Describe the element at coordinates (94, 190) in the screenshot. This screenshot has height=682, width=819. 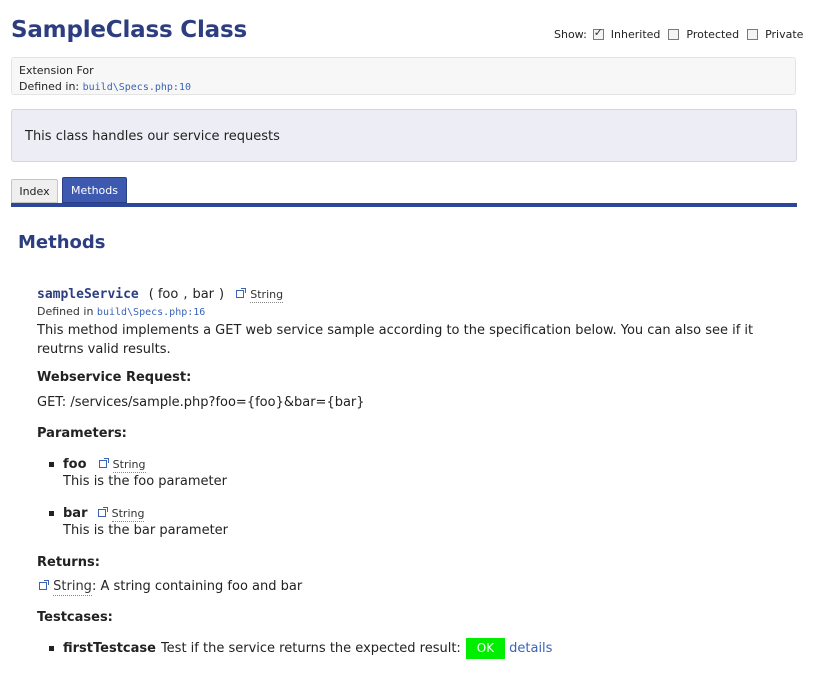
I see `tab-methods: Methods` at that location.